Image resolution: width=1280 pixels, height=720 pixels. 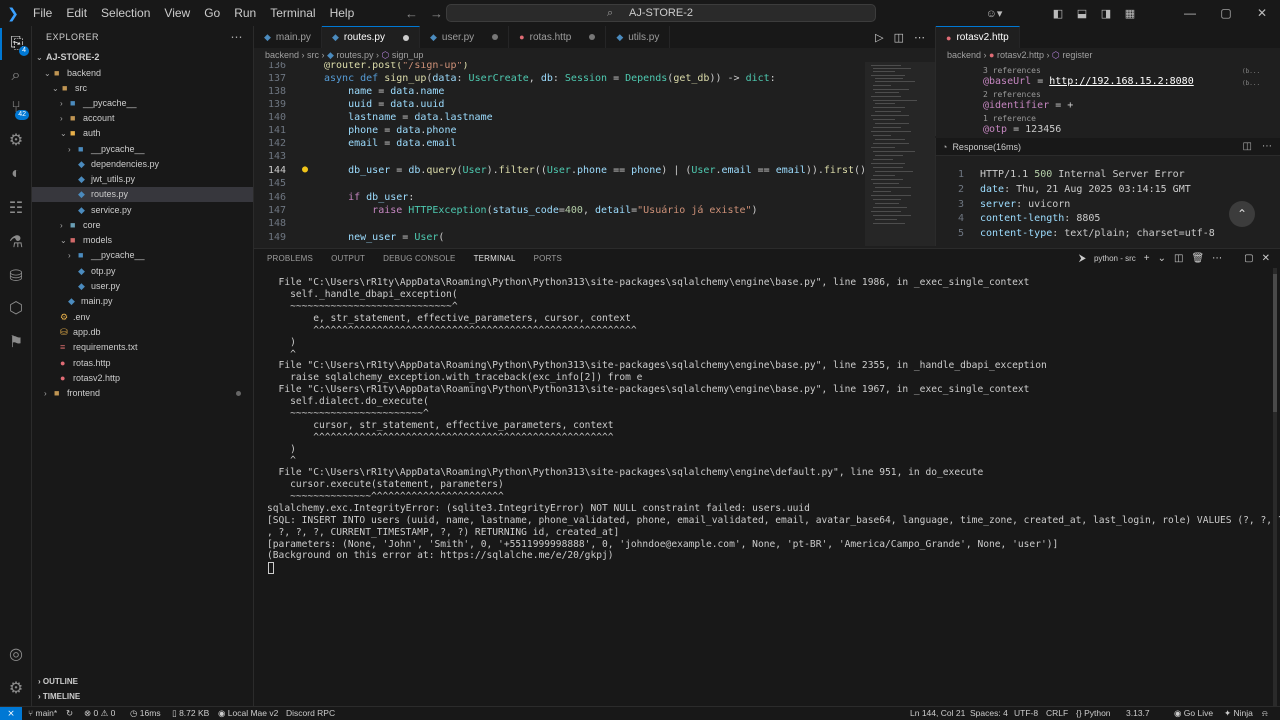 What do you see at coordinates (142, 73) in the screenshot?
I see `tree-folder-backend: ⌄ ■ backend` at bounding box center [142, 73].